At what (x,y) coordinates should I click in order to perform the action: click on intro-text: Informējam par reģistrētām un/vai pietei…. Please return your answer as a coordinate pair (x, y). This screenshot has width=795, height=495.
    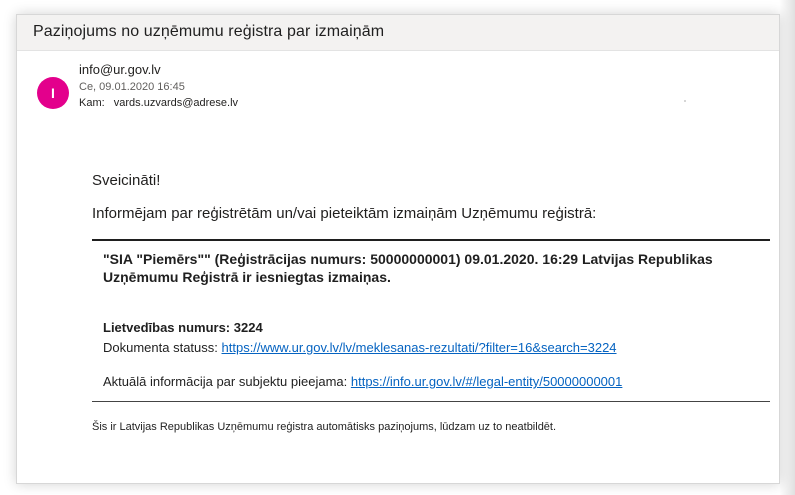
    Looking at the image, I should click on (344, 213).